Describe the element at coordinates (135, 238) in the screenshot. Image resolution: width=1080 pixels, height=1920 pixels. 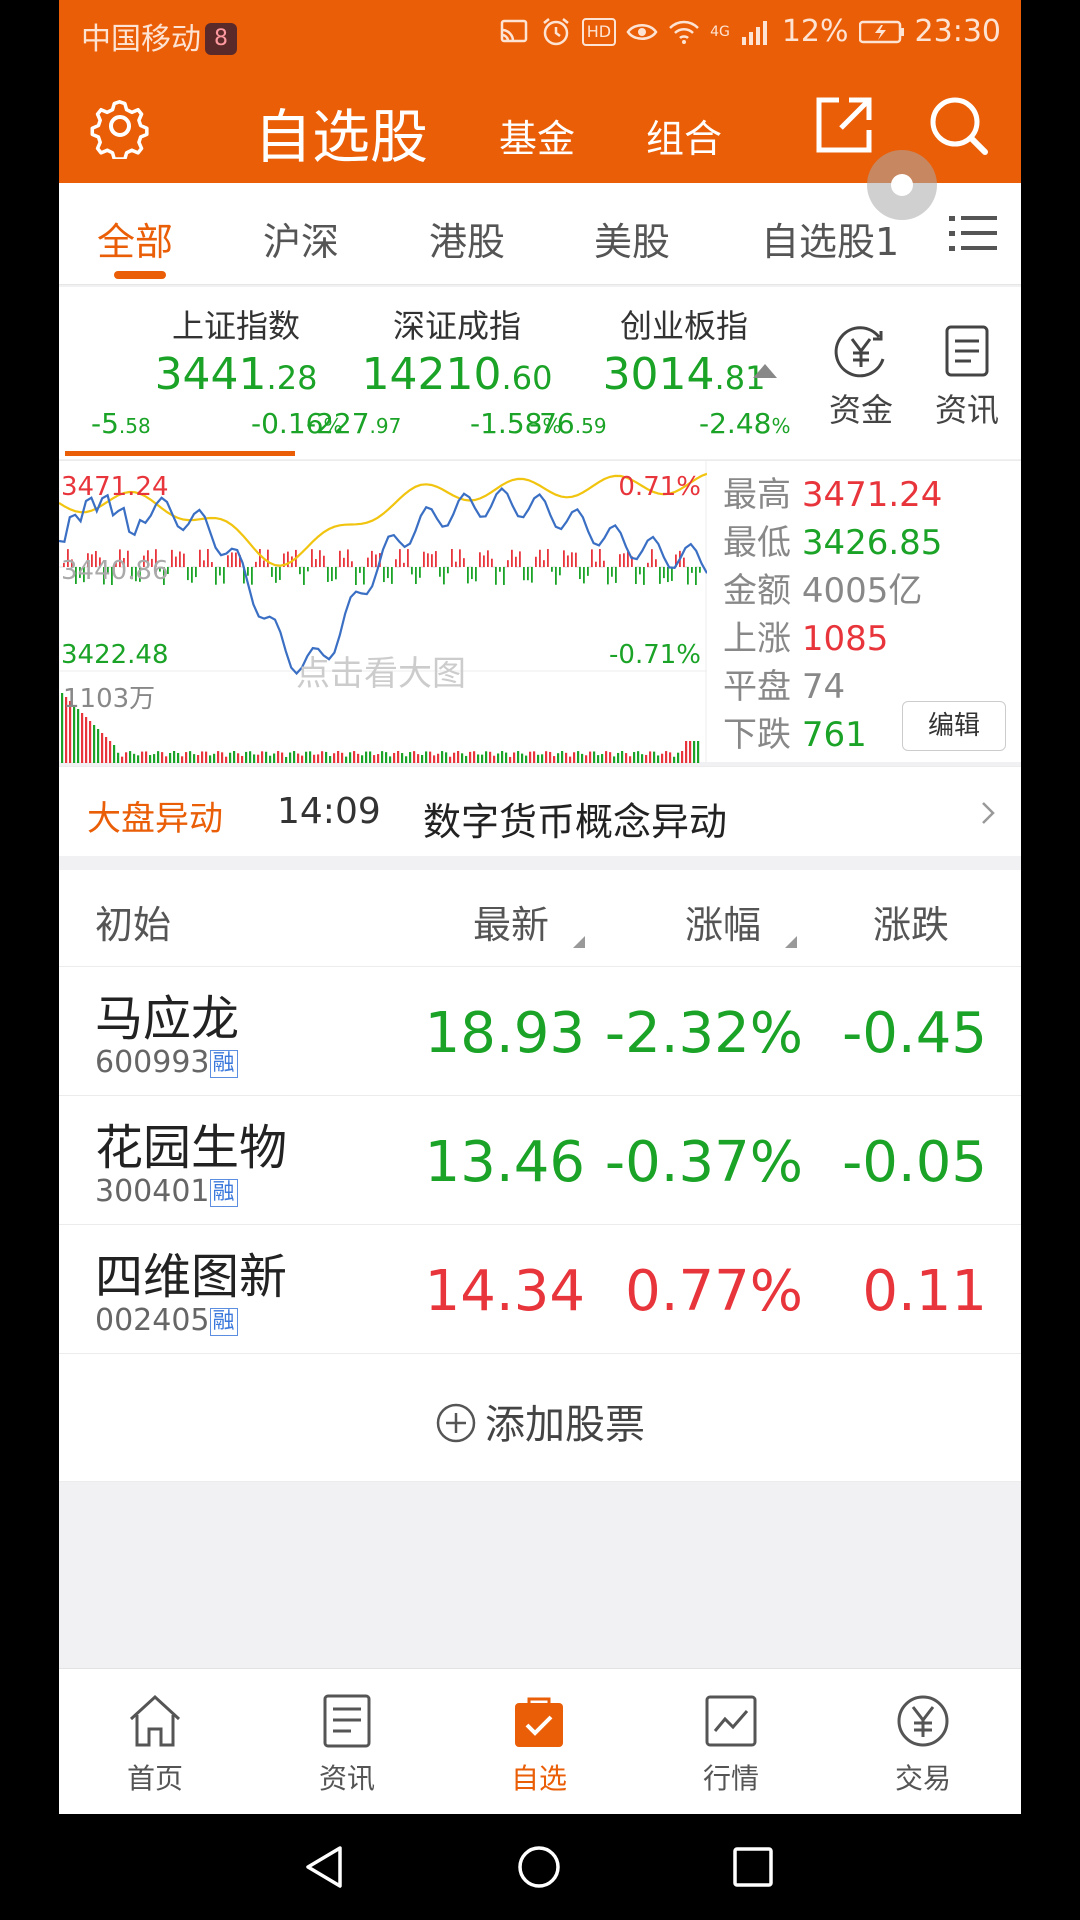
I see `tab-all: 全部` at that location.